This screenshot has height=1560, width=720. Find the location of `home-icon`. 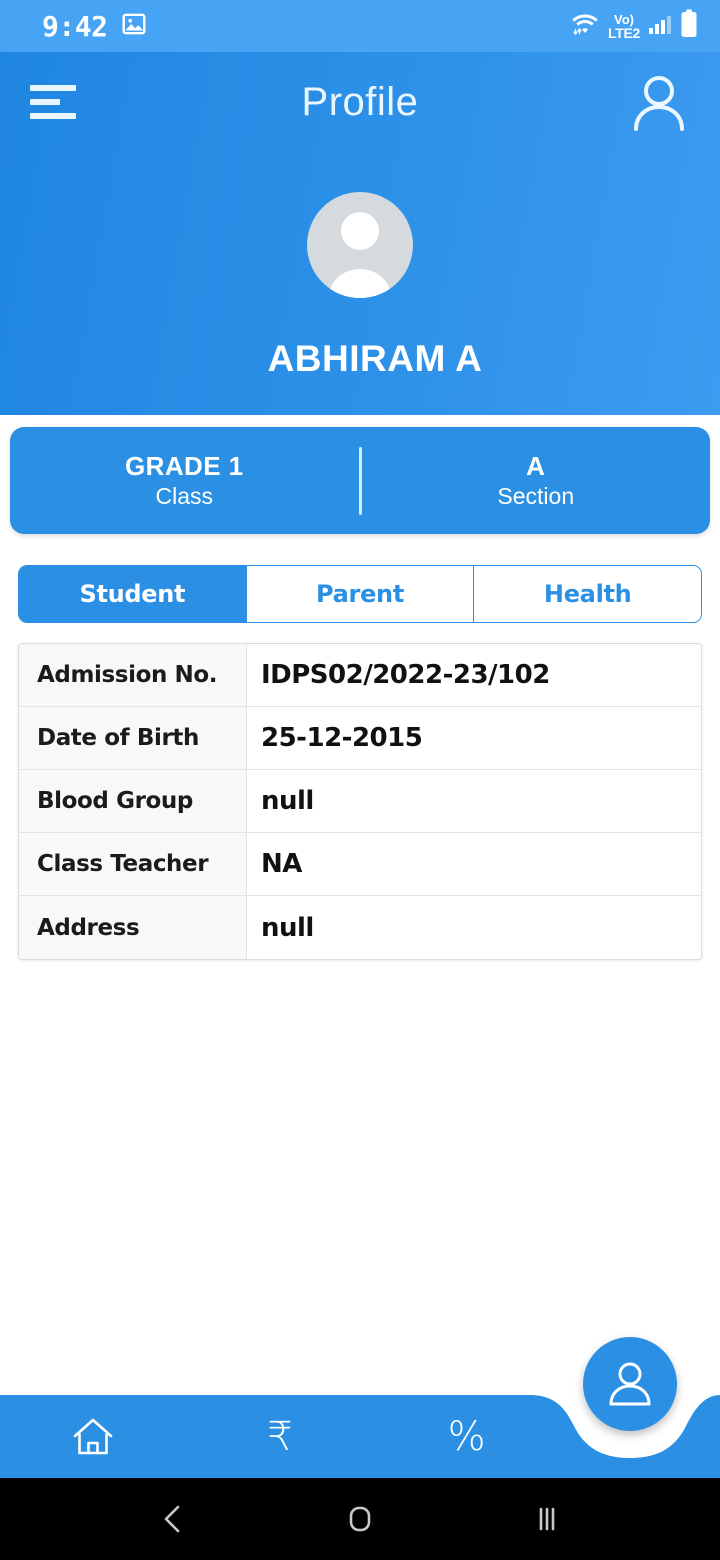

home-icon is located at coordinates (93, 1436).